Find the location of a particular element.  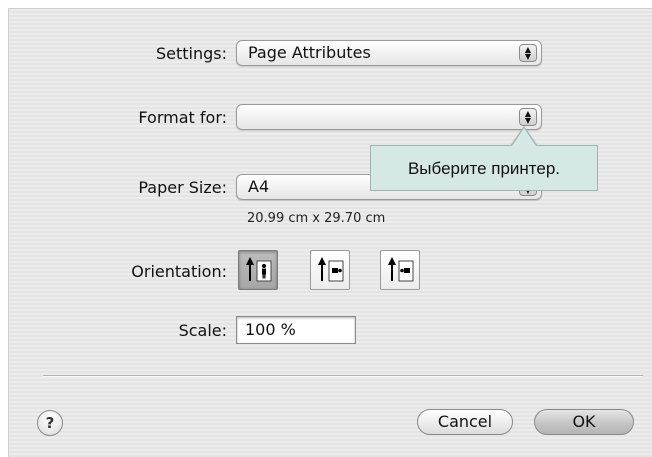

landscape-right-orientation-icon is located at coordinates (401, 269).